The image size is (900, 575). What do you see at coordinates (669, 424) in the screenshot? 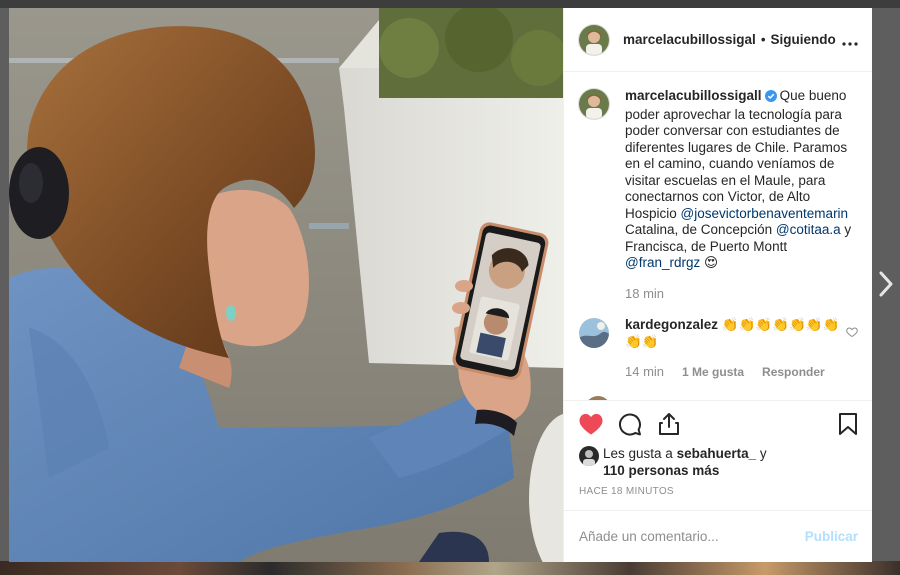
I see `share-icon` at bounding box center [669, 424].